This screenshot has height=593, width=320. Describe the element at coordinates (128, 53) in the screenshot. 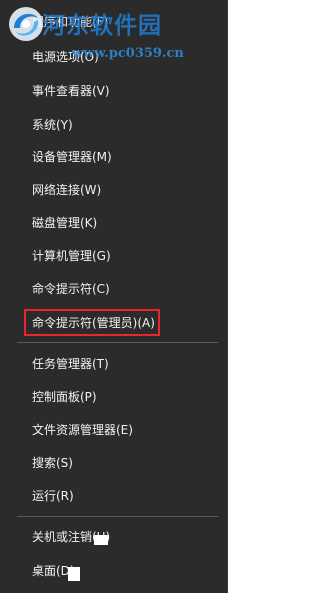

I see `watermark-url: www.pc0359.cn` at that location.